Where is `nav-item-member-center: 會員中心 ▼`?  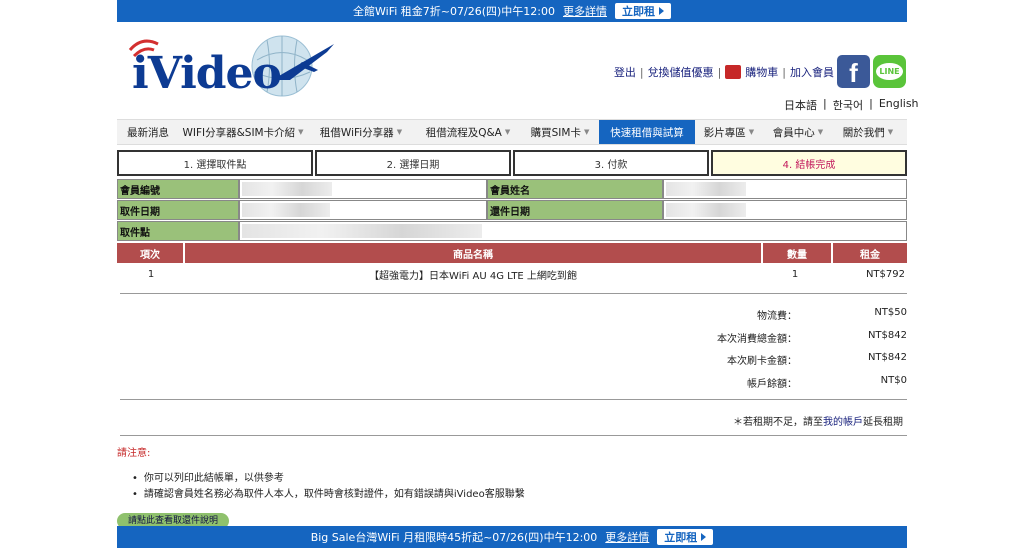 nav-item-member-center: 會員中心 ▼ is located at coordinates (798, 132).